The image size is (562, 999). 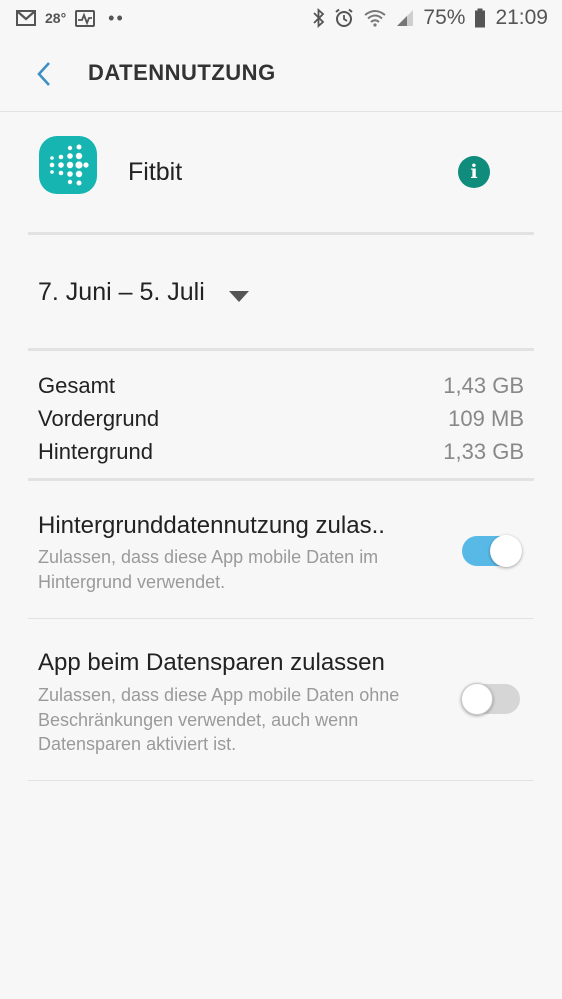 What do you see at coordinates (480, 18) in the screenshot?
I see `battery-icon` at bounding box center [480, 18].